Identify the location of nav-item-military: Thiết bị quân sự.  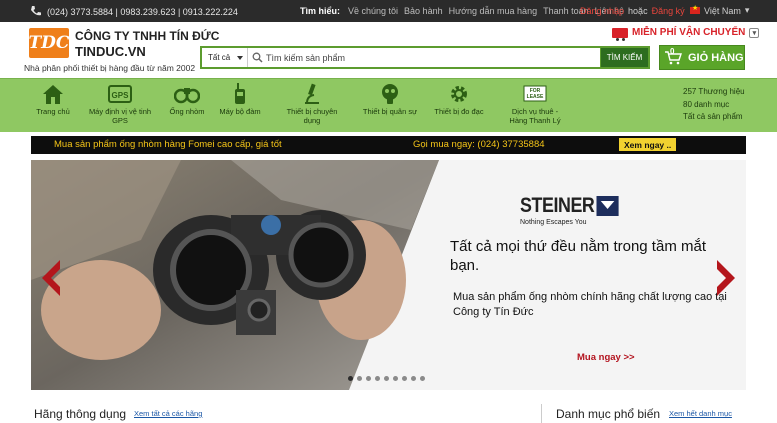
(390, 99).